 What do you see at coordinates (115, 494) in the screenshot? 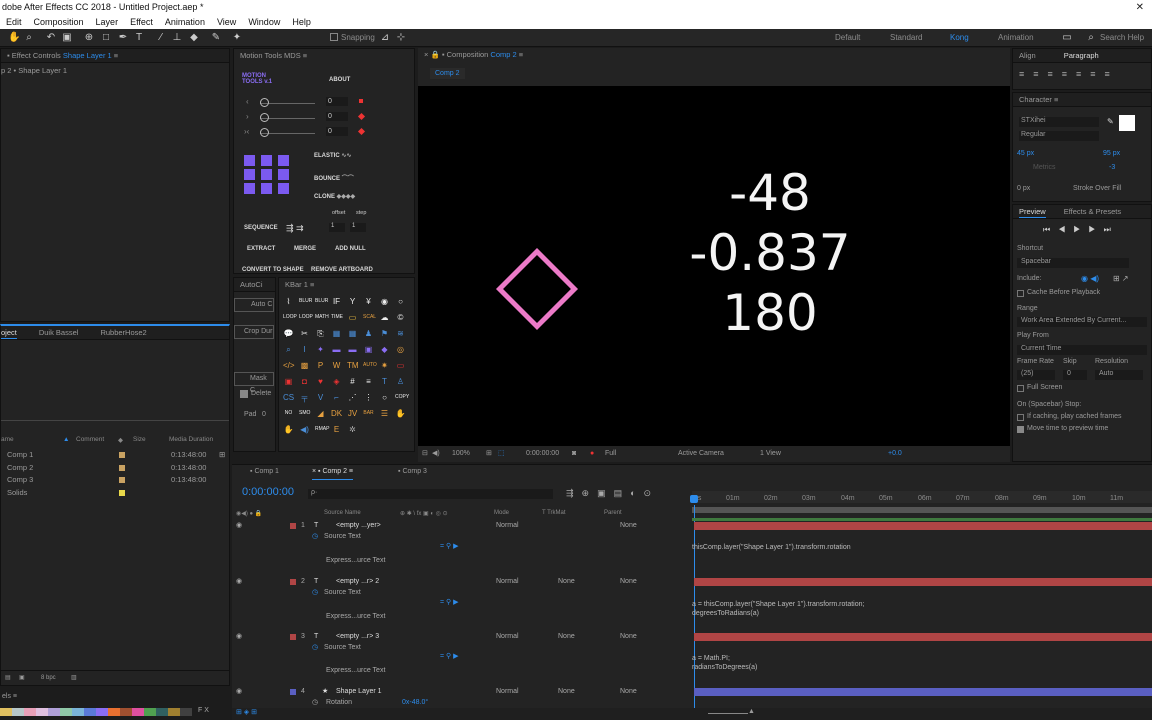
I see `list-item: Solids` at bounding box center [115, 494].